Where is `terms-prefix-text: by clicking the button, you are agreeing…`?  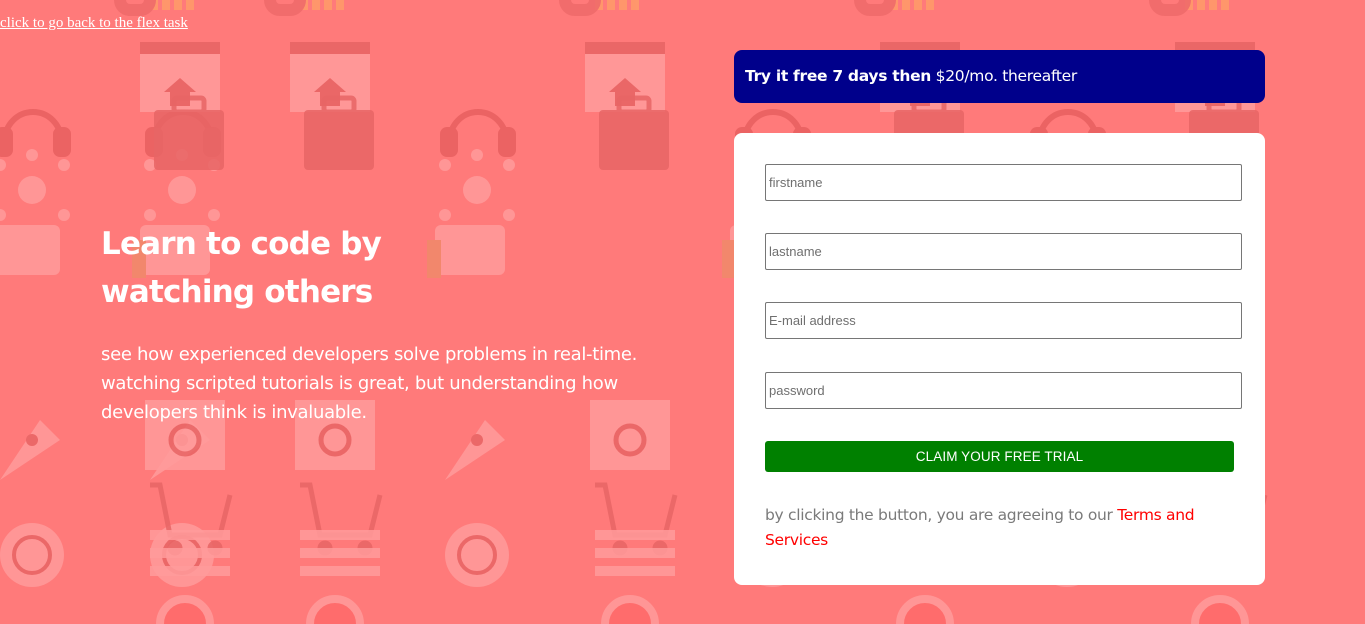
terms-prefix-text: by clicking the button, you are agreeing… is located at coordinates (939, 515).